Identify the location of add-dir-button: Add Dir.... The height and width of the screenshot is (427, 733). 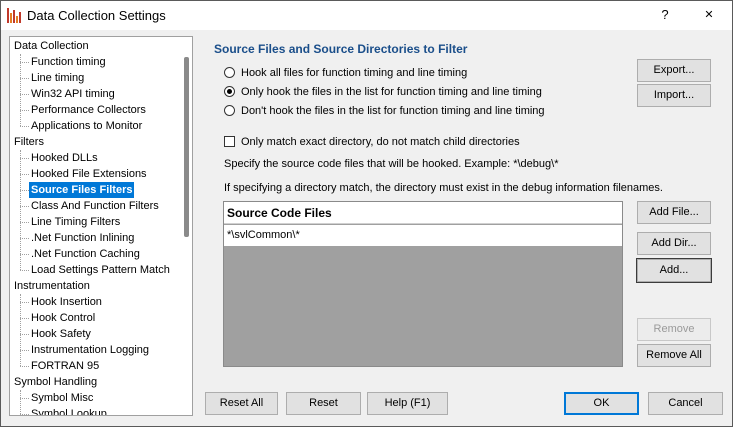
(674, 243).